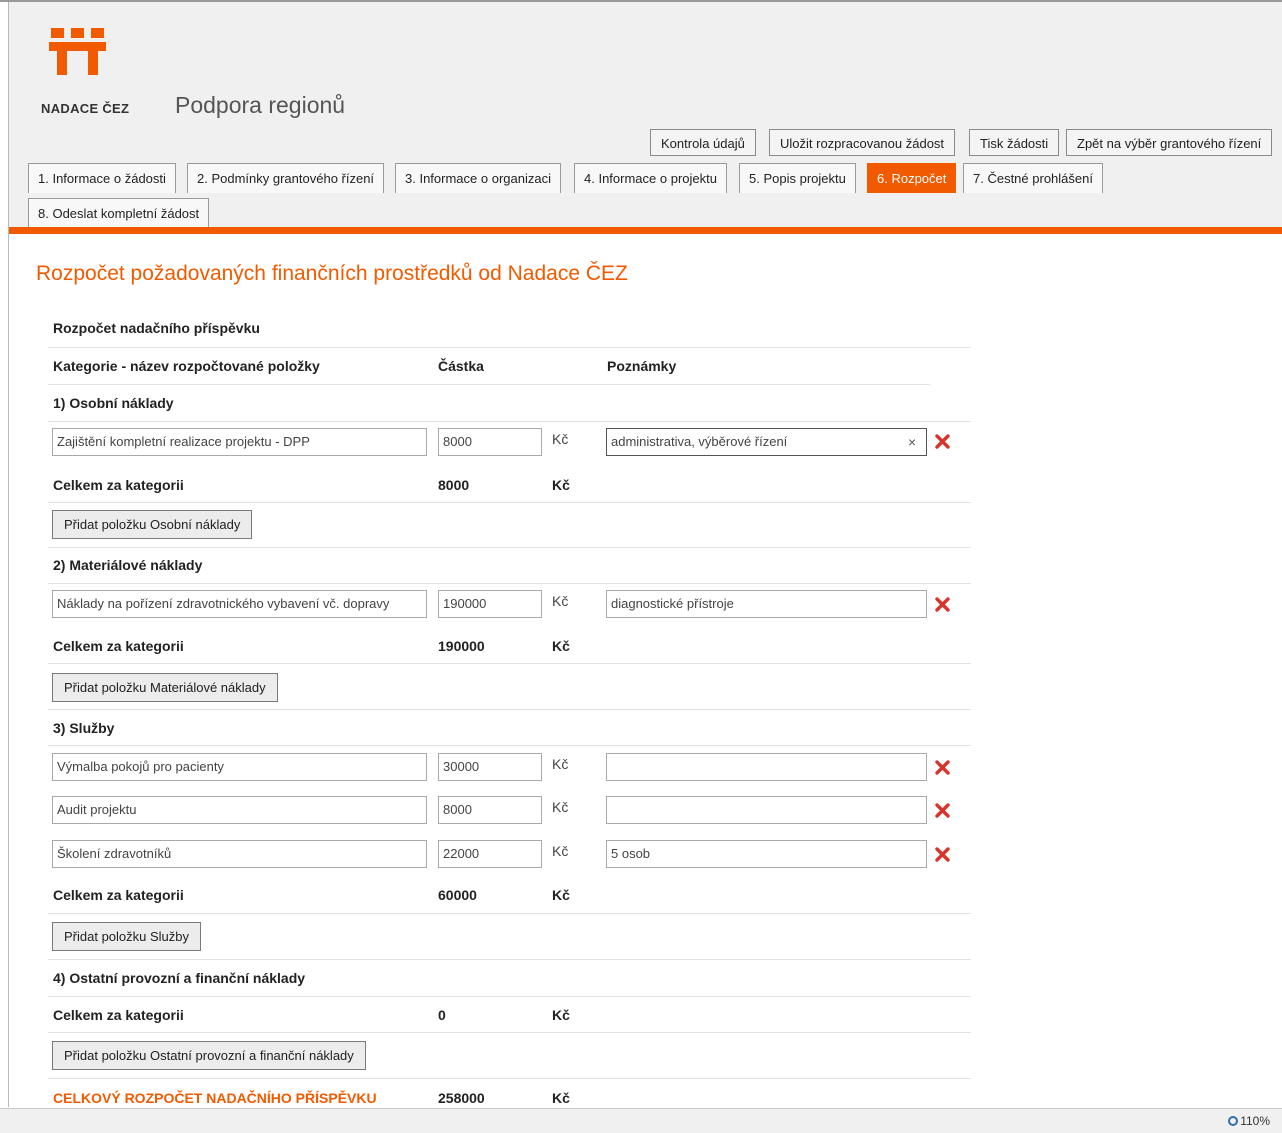  Describe the element at coordinates (1033, 178) in the screenshot. I see `tab-declaration: 7. Čestné prohlášení` at that location.